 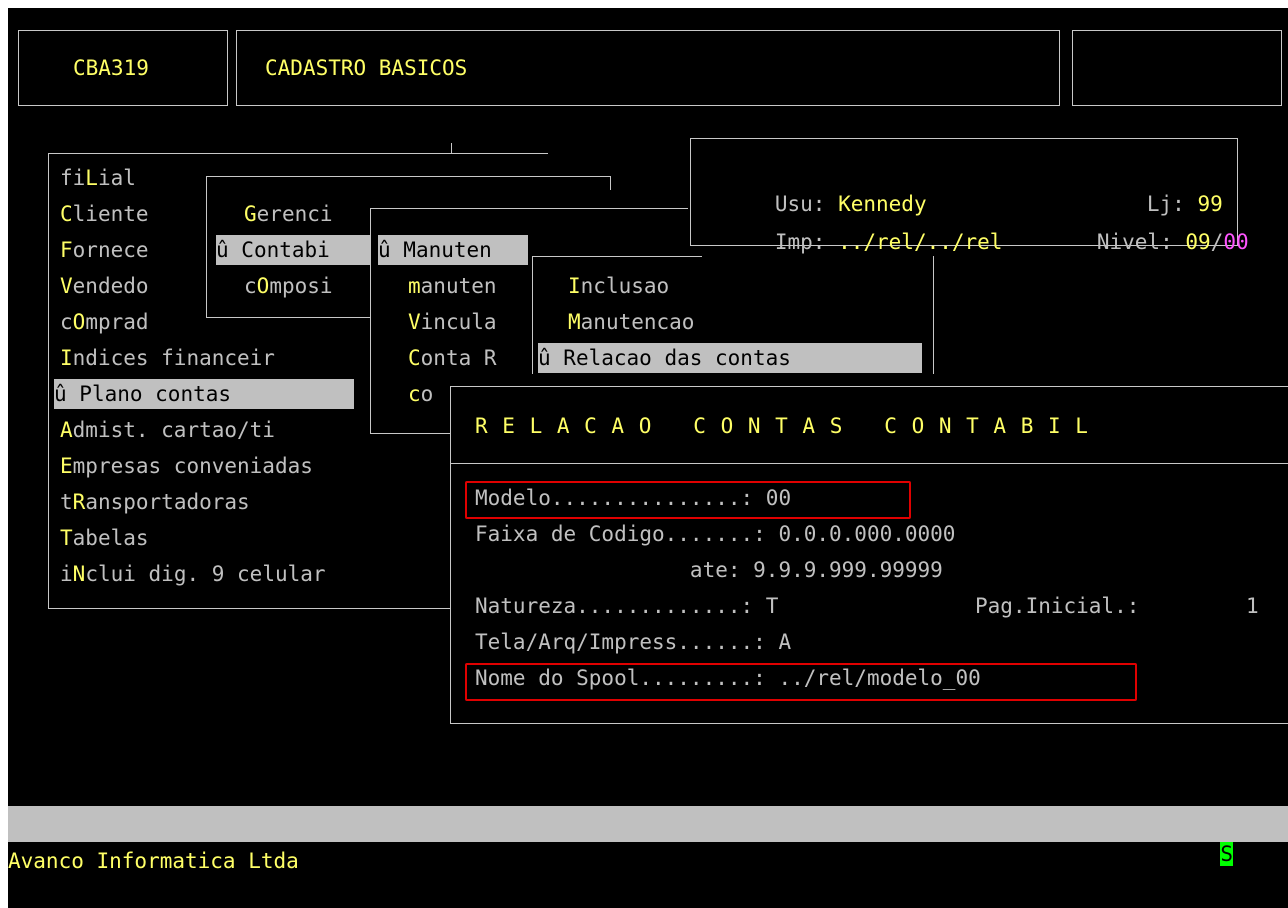 I want to click on ate-field: 9.9.9.999.99999, so click(x=848, y=570).